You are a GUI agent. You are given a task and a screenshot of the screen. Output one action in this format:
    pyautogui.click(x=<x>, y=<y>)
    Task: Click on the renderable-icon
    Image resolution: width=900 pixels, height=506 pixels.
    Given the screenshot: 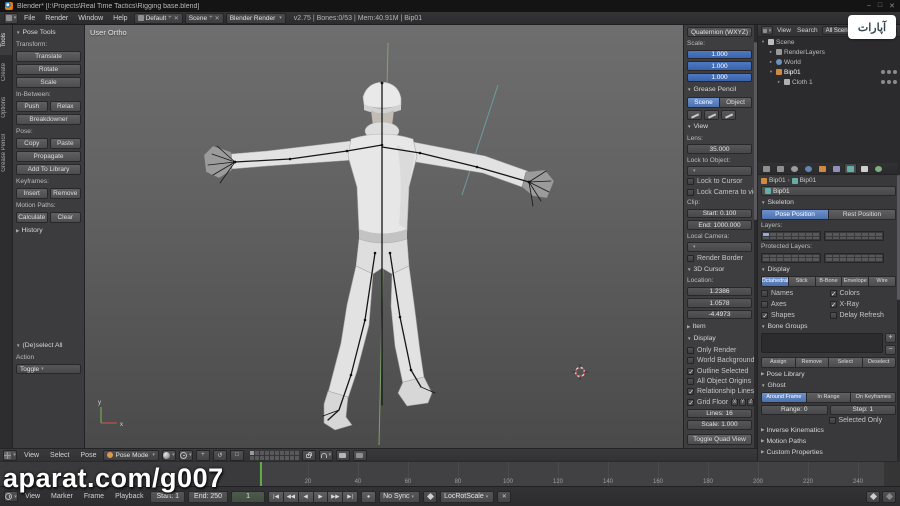 What is the action you would take?
    pyautogui.click(x=895, y=72)
    